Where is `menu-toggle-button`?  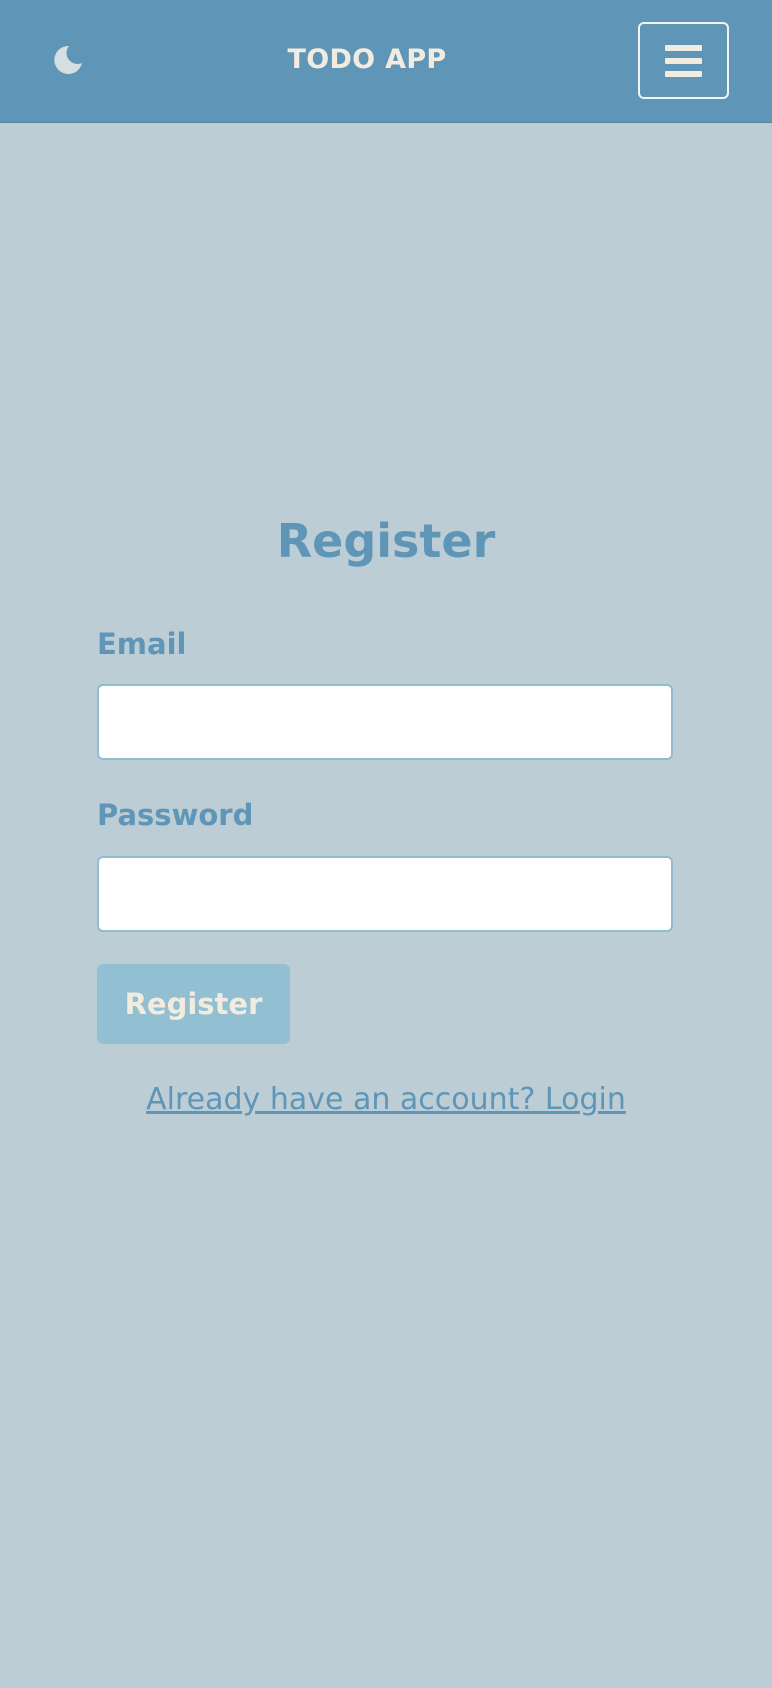
menu-toggle-button is located at coordinates (683, 60).